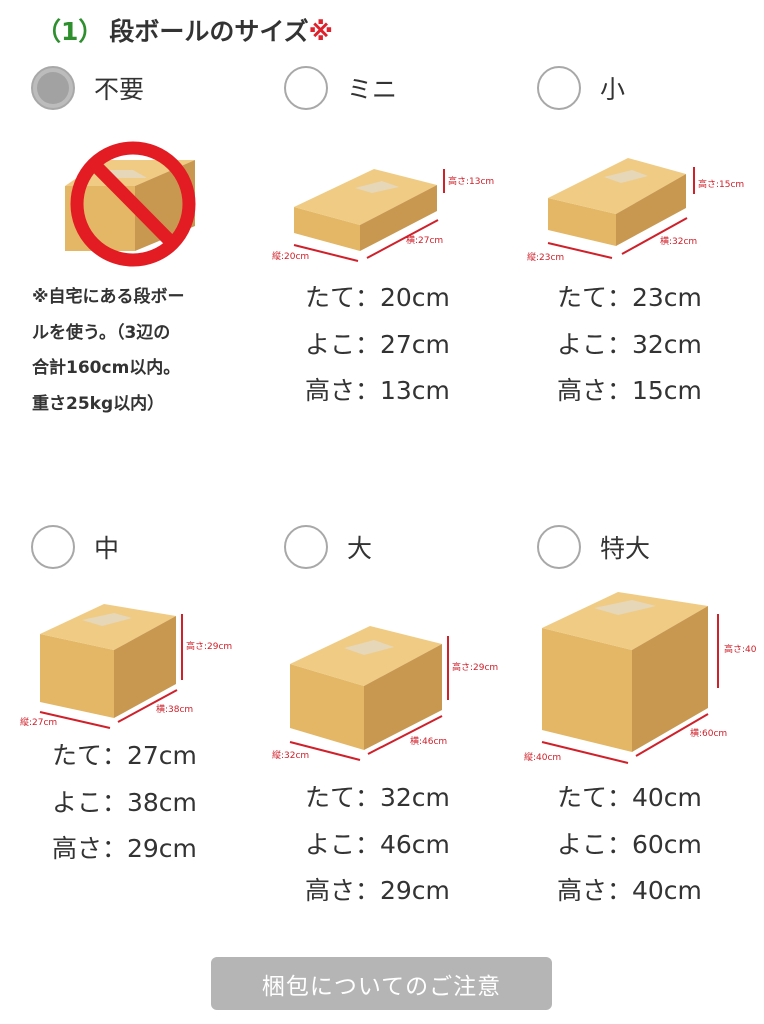 The height and width of the screenshot is (1024, 764). I want to click on option-label-large: 大, so click(360, 548).